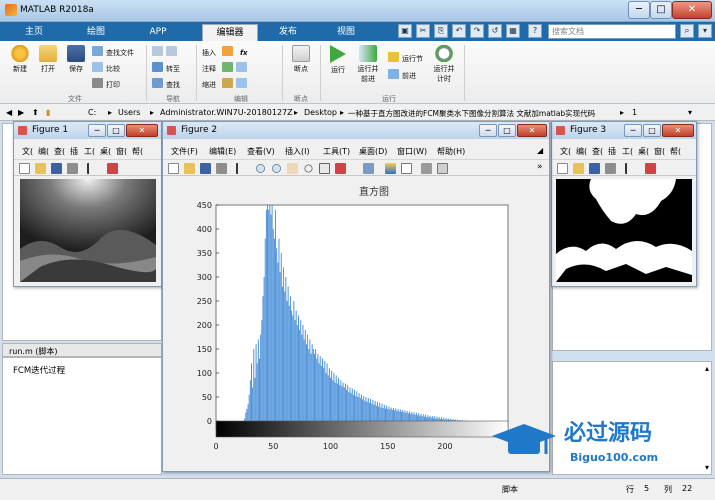 This screenshot has height=500, width=715. I want to click on breadcrumb-1: 1, so click(634, 112).